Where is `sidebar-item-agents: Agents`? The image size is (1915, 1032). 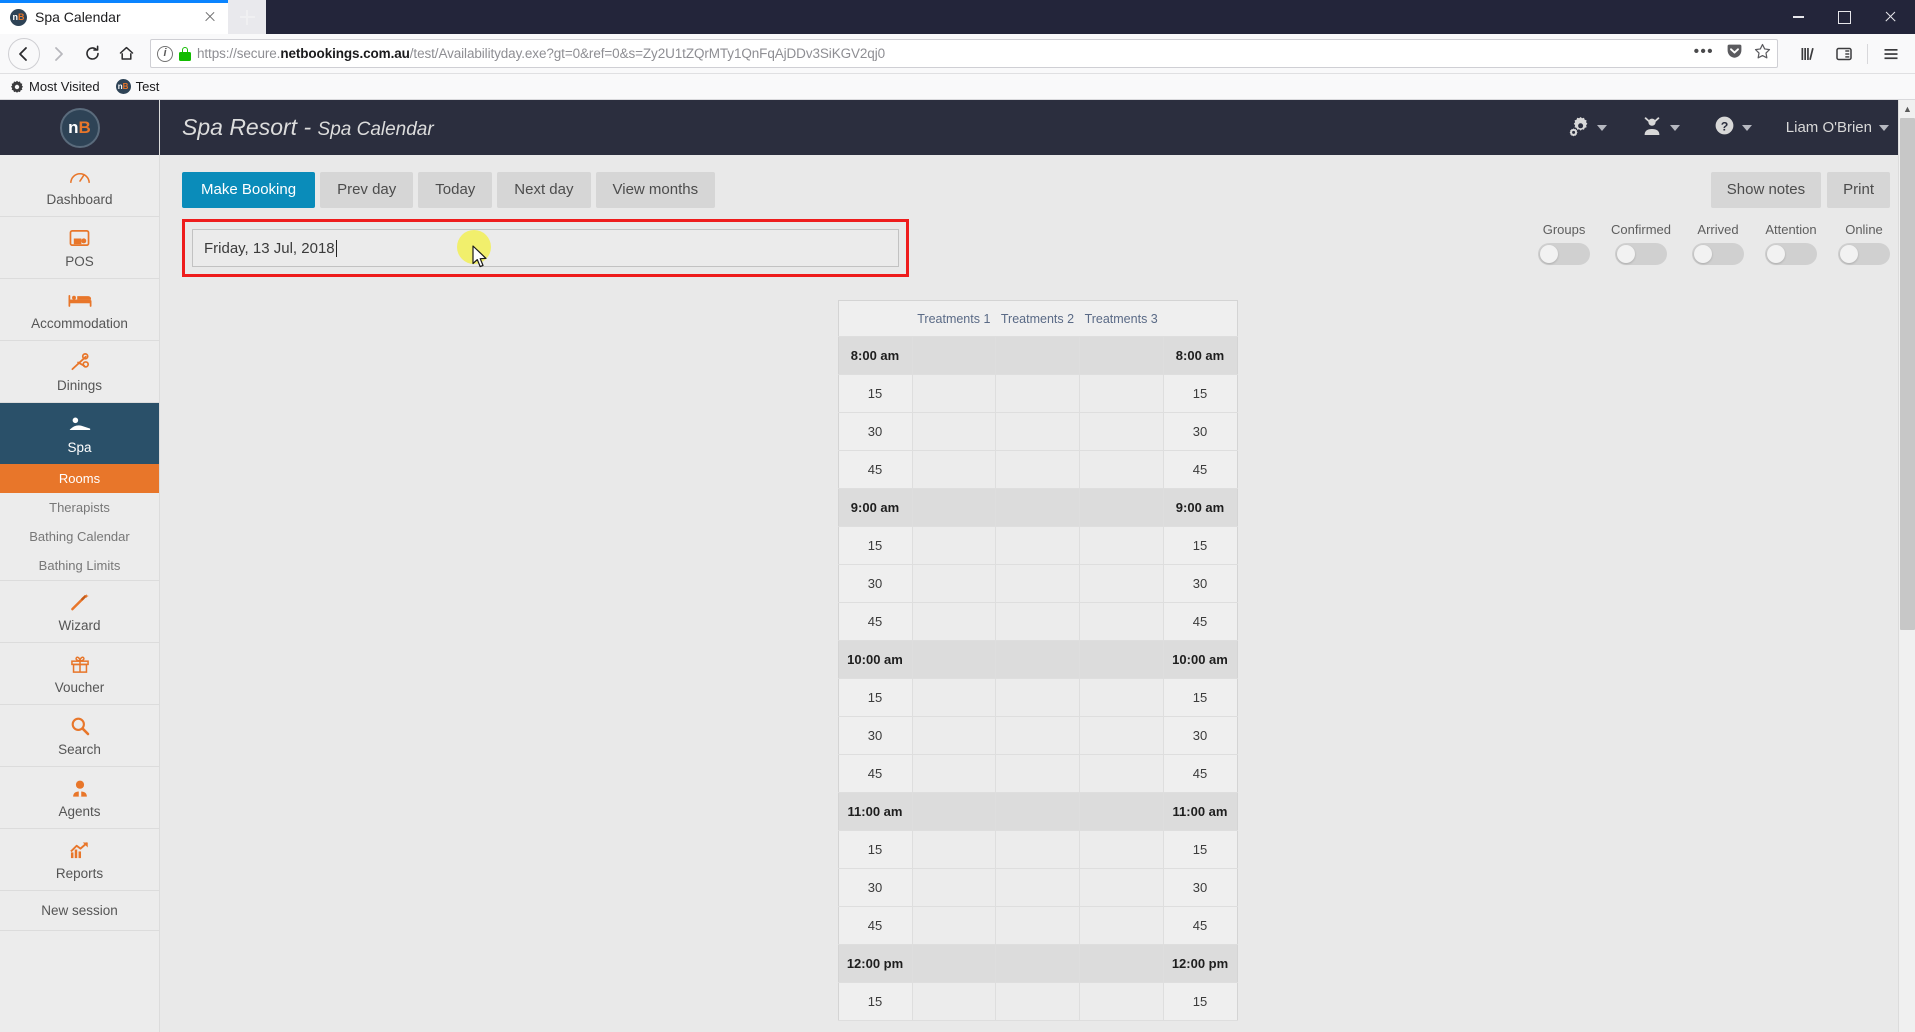
sidebar-item-agents: Agents is located at coordinates (79, 798).